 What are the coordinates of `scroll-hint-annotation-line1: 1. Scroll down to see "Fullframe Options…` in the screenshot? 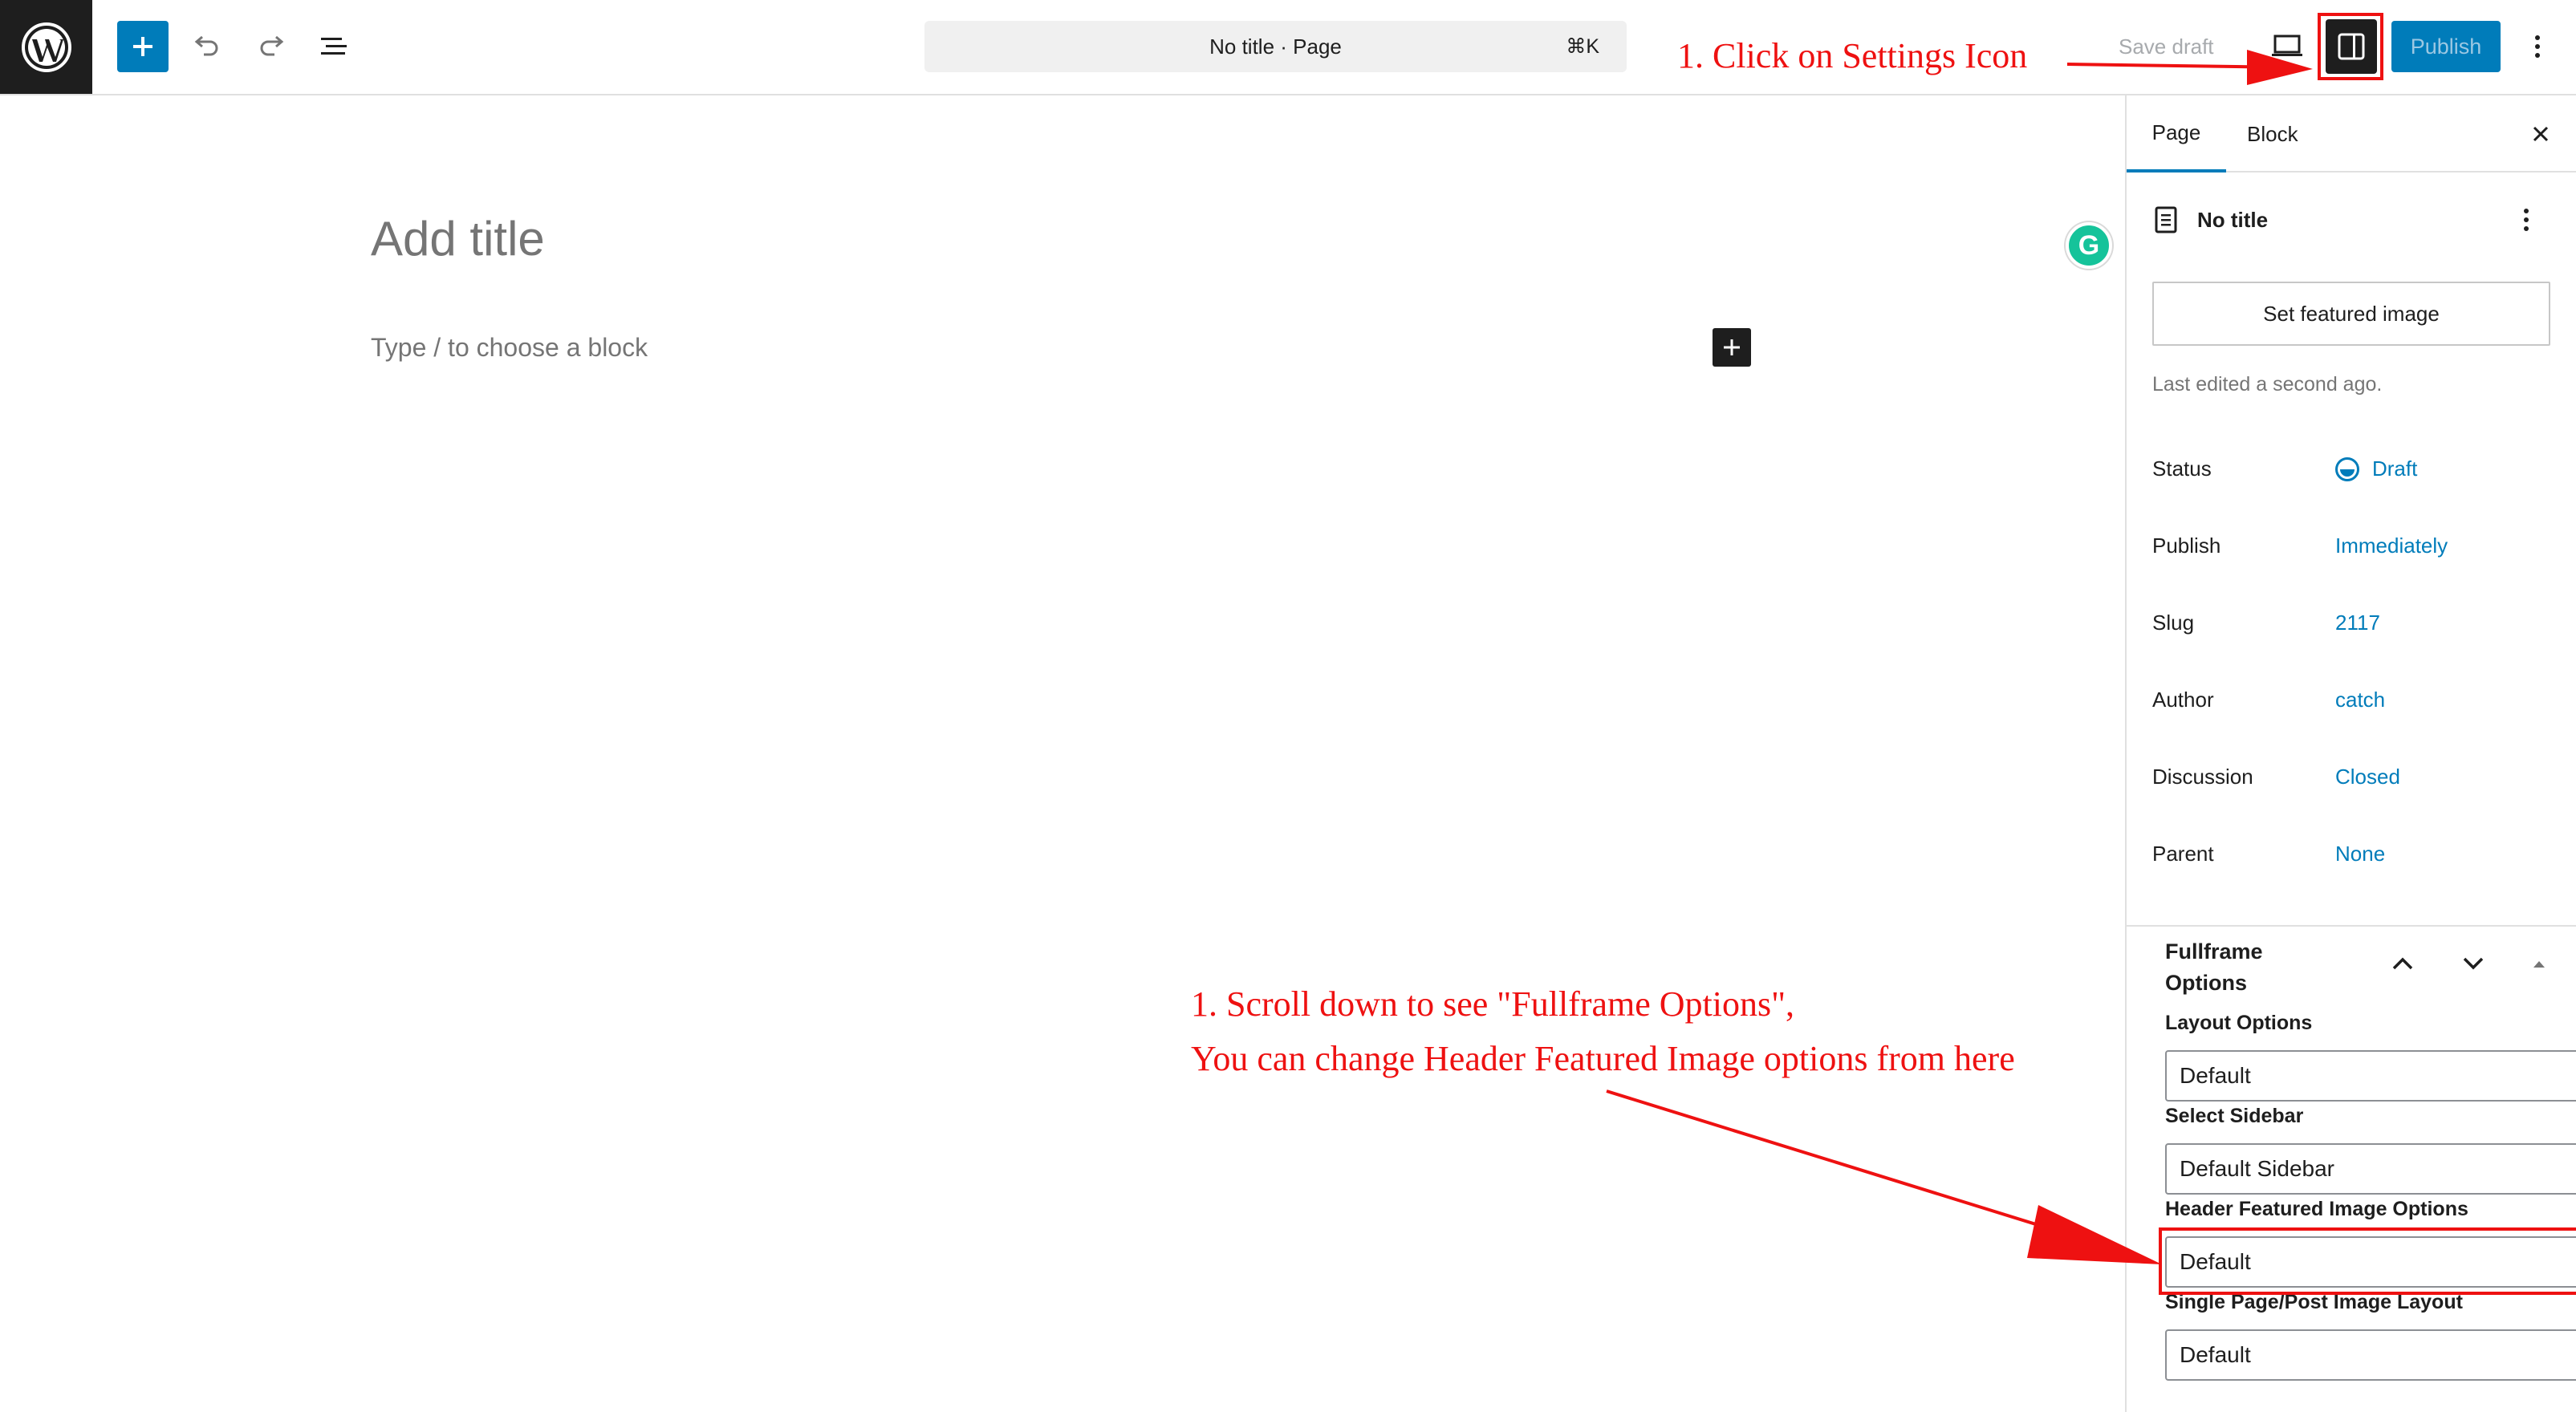 It's located at (1493, 1004).